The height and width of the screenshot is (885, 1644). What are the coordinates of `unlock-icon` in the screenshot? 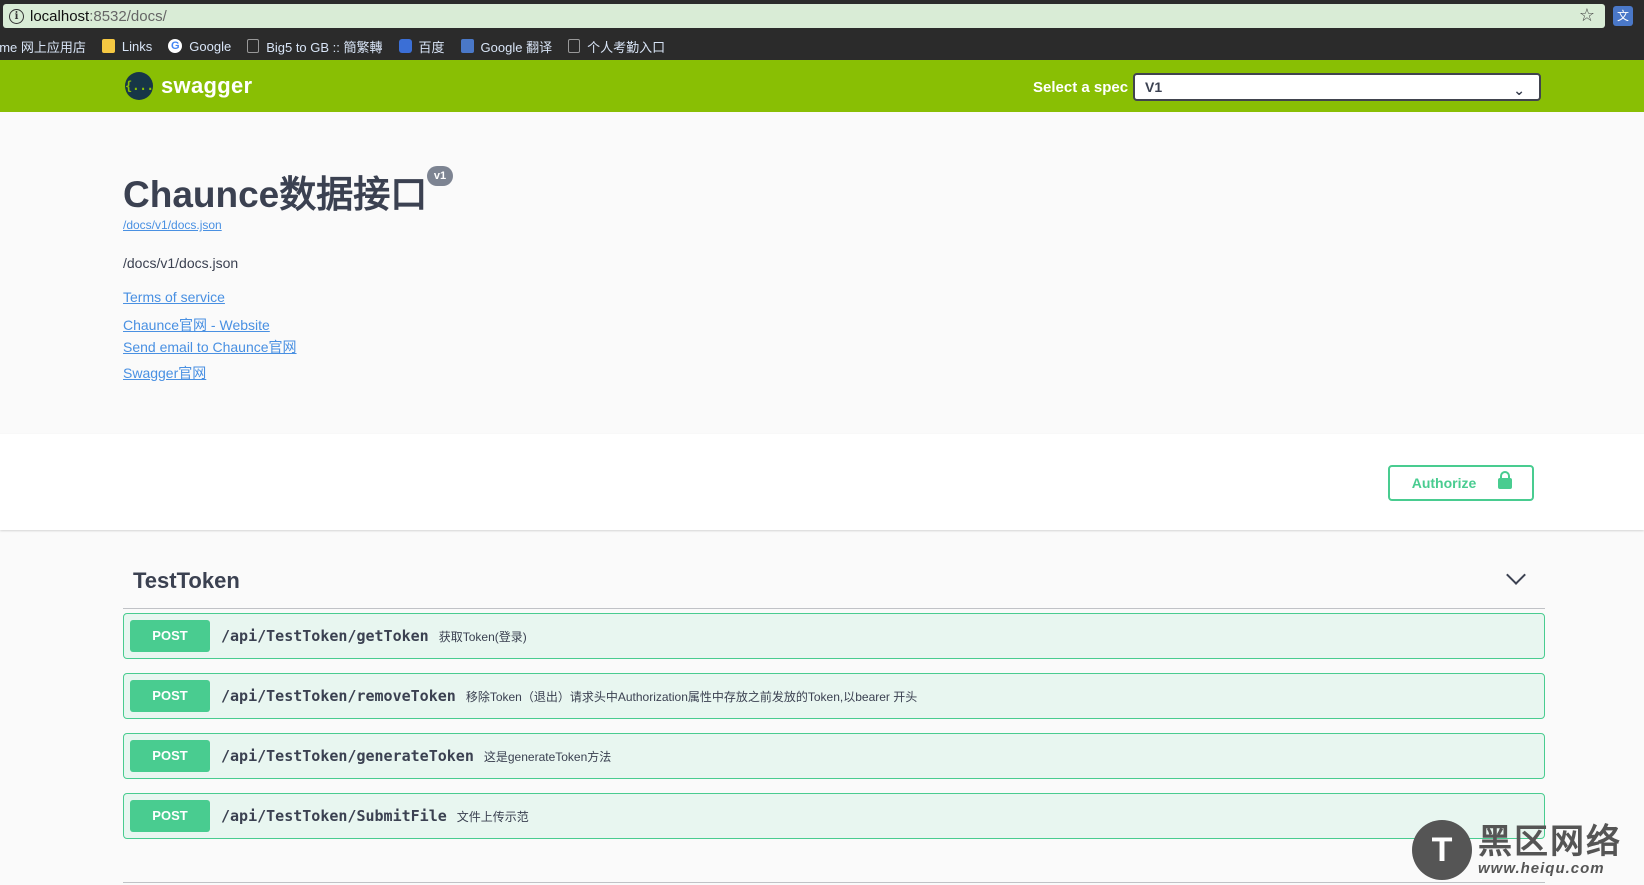 It's located at (1505, 480).